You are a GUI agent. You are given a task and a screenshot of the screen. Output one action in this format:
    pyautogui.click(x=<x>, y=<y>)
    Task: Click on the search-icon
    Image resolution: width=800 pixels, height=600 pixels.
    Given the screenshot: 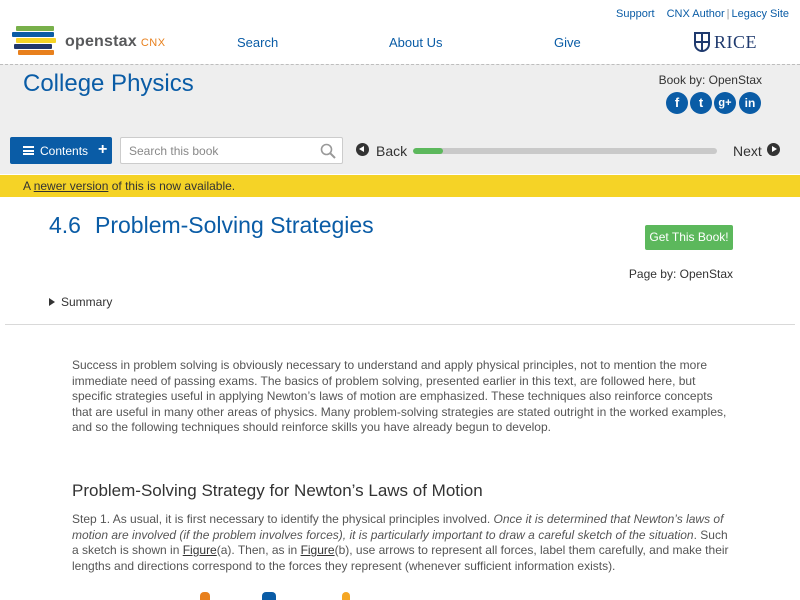 What is the action you would take?
    pyautogui.click(x=328, y=151)
    